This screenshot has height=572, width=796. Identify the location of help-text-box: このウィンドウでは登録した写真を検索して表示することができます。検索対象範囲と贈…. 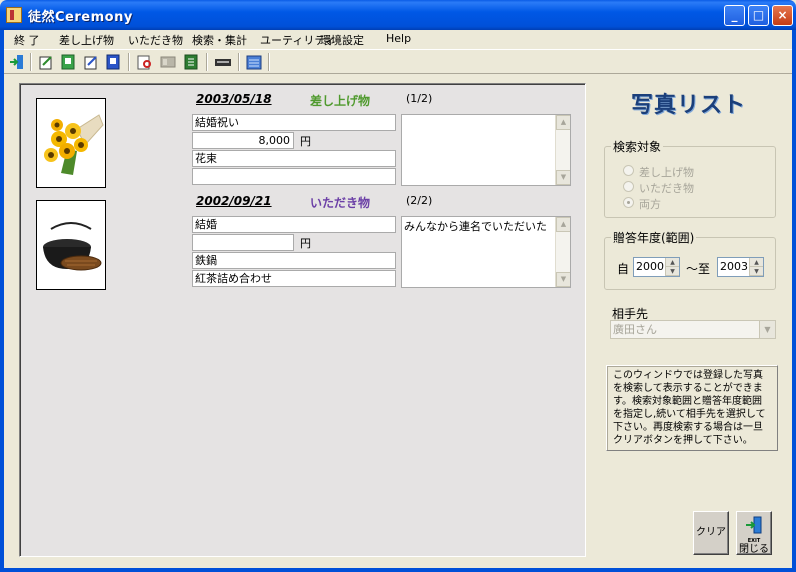
(692, 408).